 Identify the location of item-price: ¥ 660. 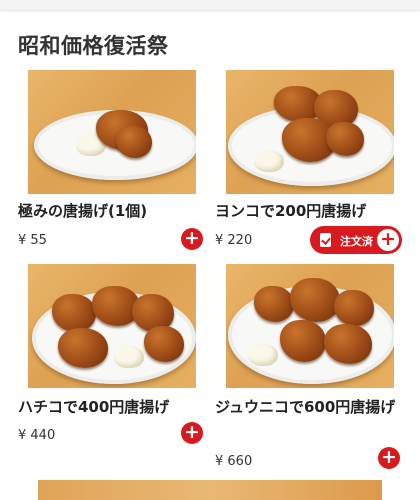
(234, 461).